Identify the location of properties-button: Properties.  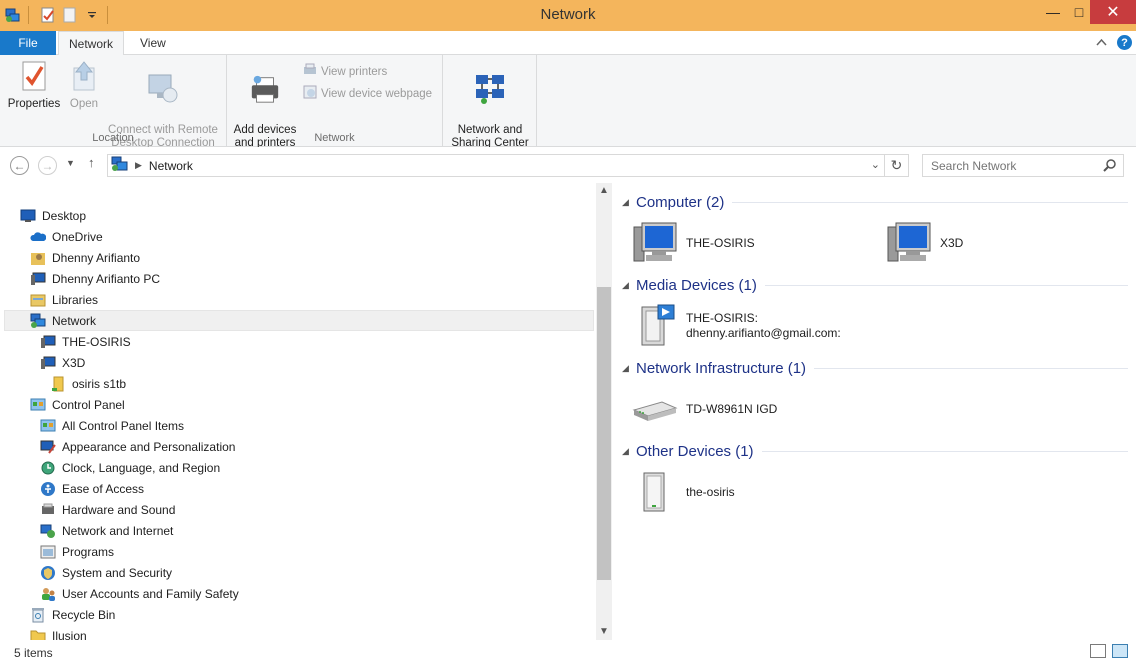
(34, 85).